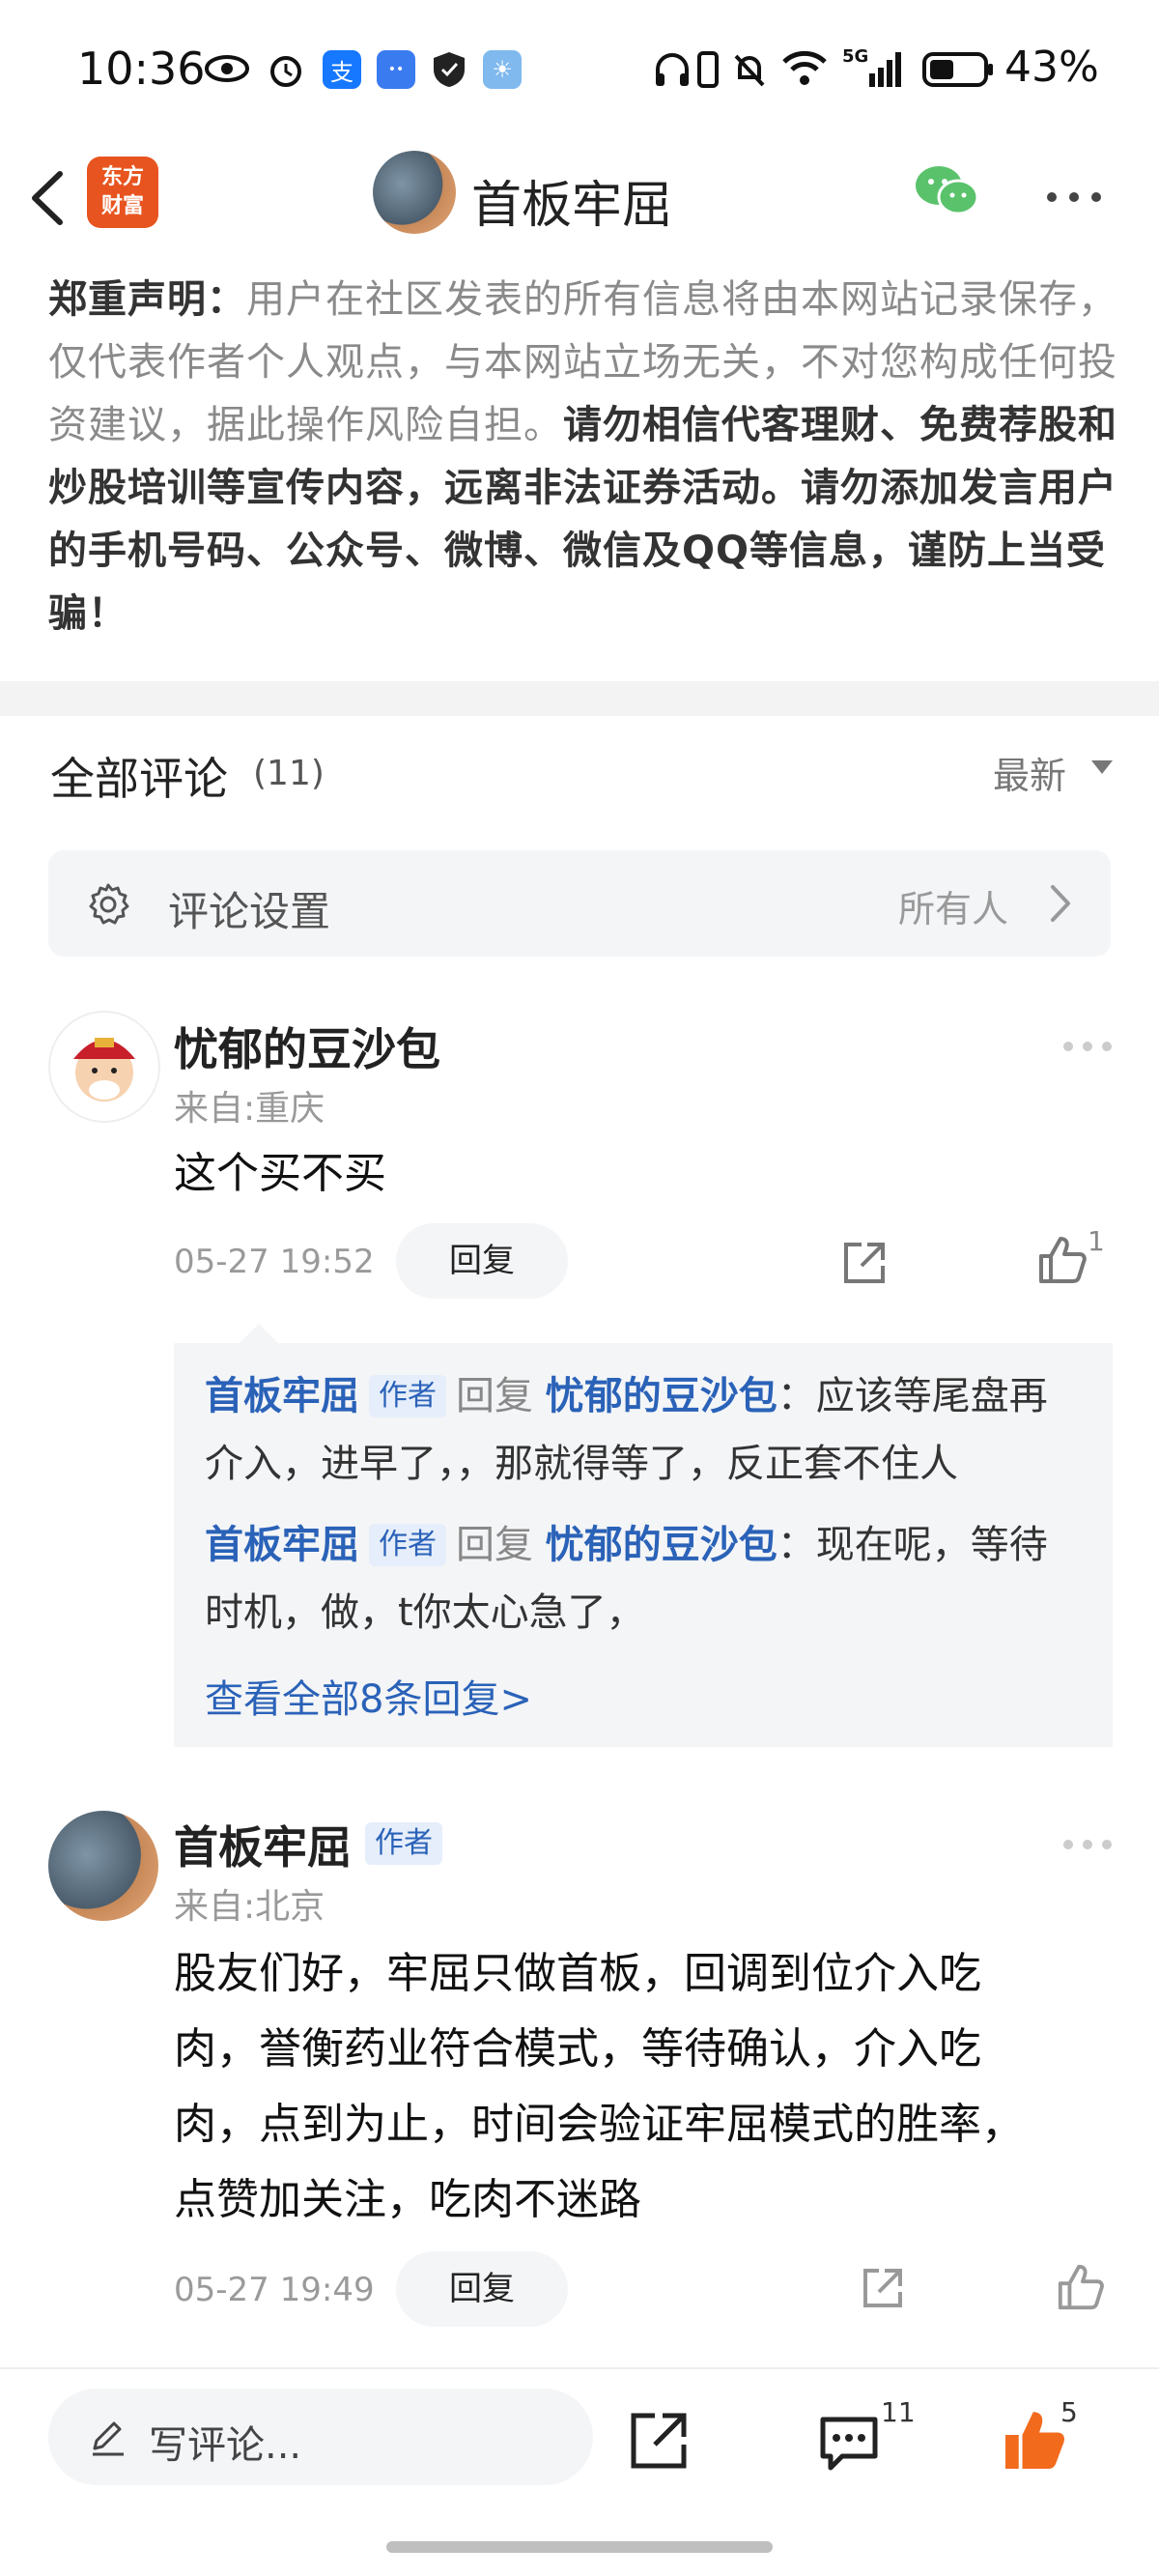 Image resolution: width=1159 pixels, height=2576 pixels. Describe the element at coordinates (579, 2547) in the screenshot. I see `home-indicator` at that location.